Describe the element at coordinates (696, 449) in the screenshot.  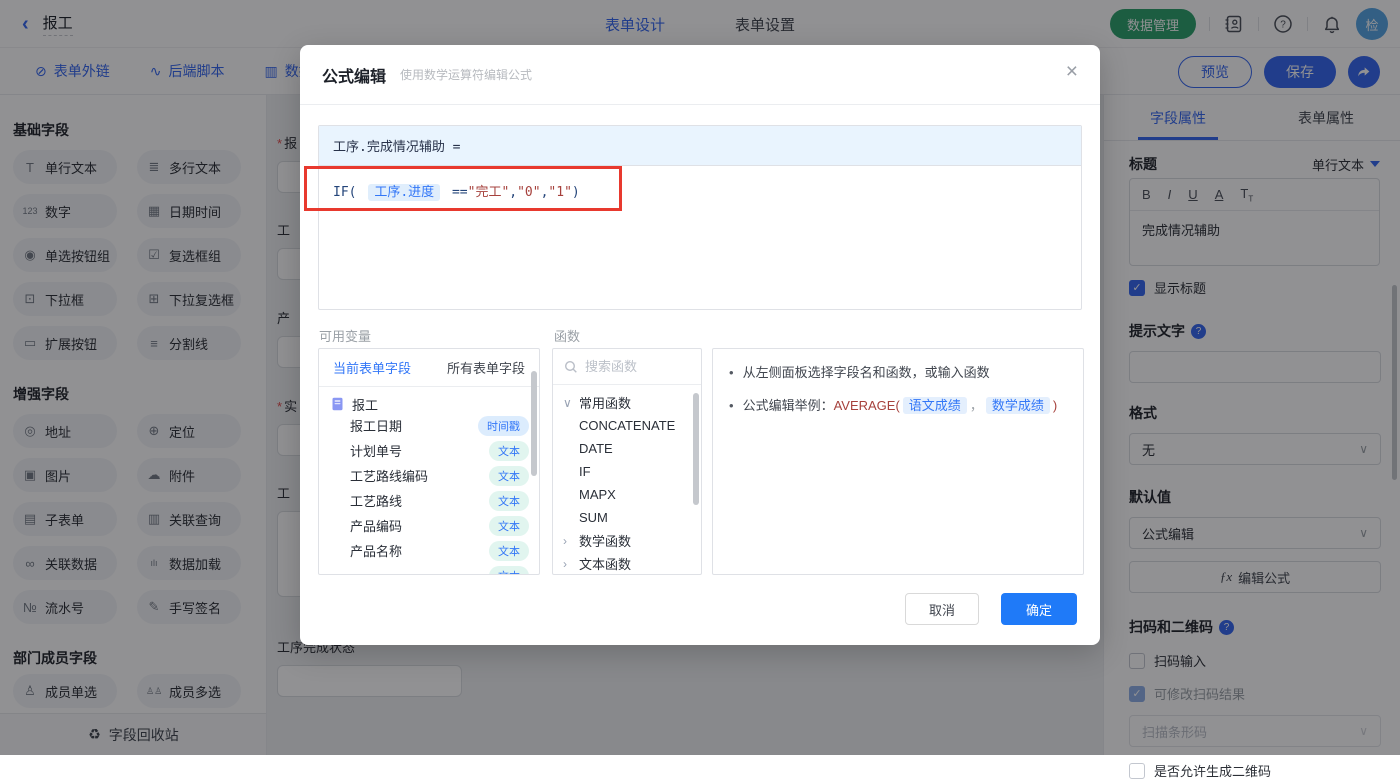
I see `functions-scrollbar` at that location.